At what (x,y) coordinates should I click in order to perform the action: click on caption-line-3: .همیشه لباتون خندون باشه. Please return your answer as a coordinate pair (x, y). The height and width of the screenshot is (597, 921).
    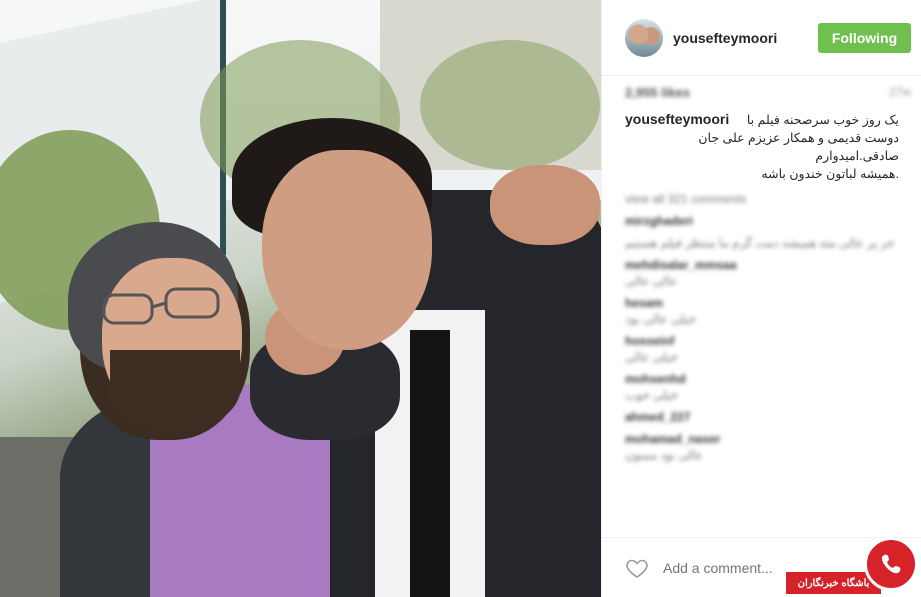
    Looking at the image, I should click on (830, 174).